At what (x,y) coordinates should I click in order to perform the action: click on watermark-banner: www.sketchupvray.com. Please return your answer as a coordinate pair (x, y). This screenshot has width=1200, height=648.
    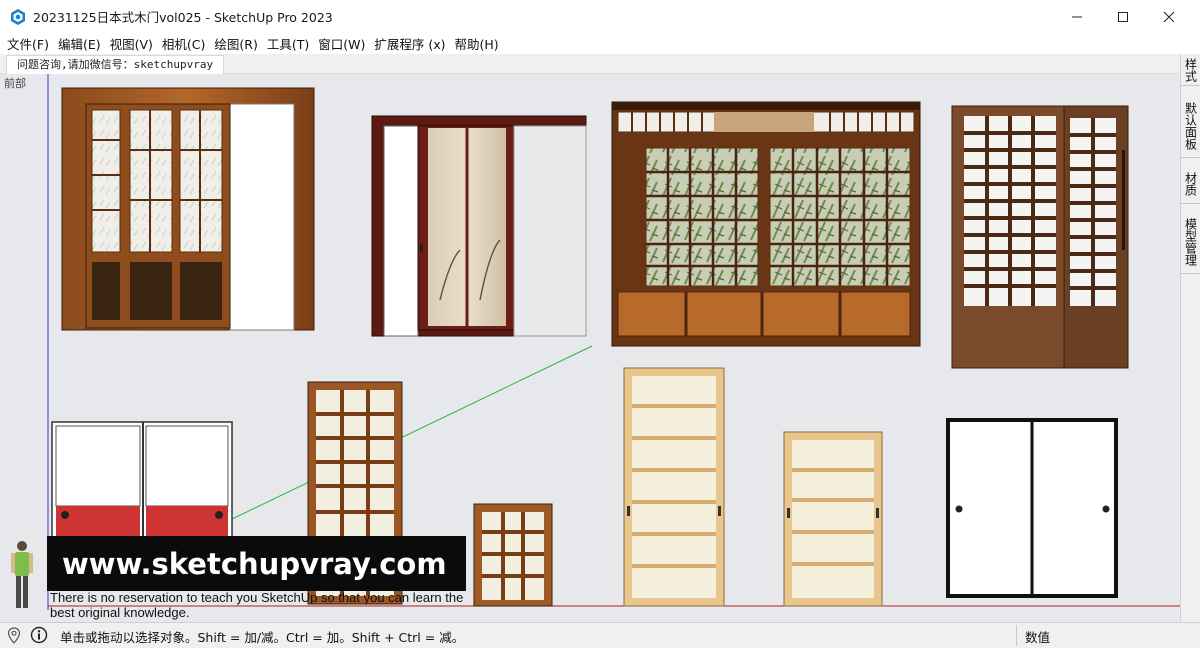
    Looking at the image, I should click on (256, 563).